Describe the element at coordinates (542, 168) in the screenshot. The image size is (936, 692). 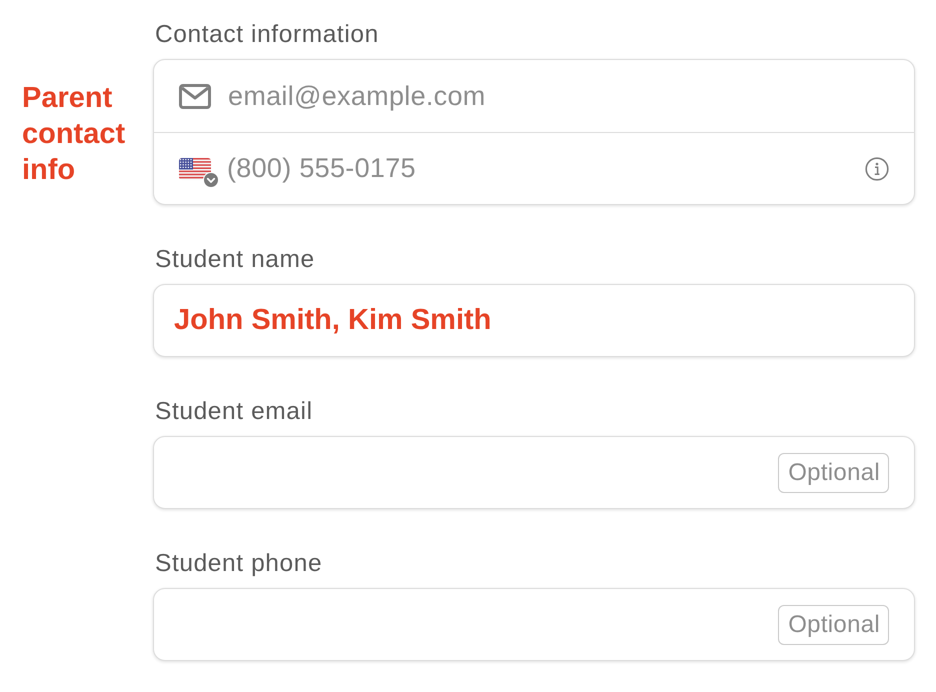
I see `phone-input: (800) 555-0175` at that location.